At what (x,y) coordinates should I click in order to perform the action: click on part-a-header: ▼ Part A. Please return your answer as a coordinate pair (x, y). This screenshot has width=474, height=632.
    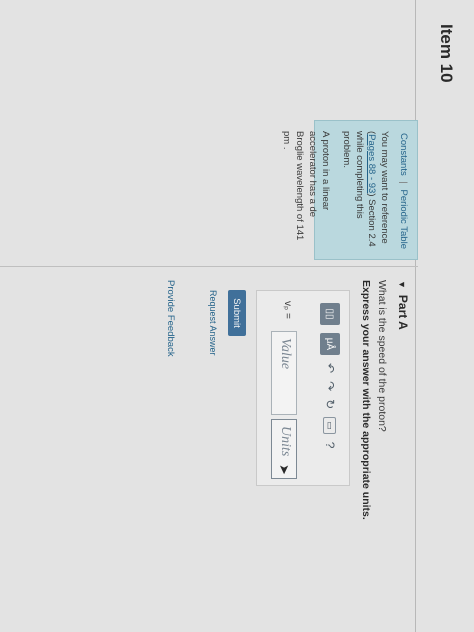
    Looking at the image, I should click on (403, 305).